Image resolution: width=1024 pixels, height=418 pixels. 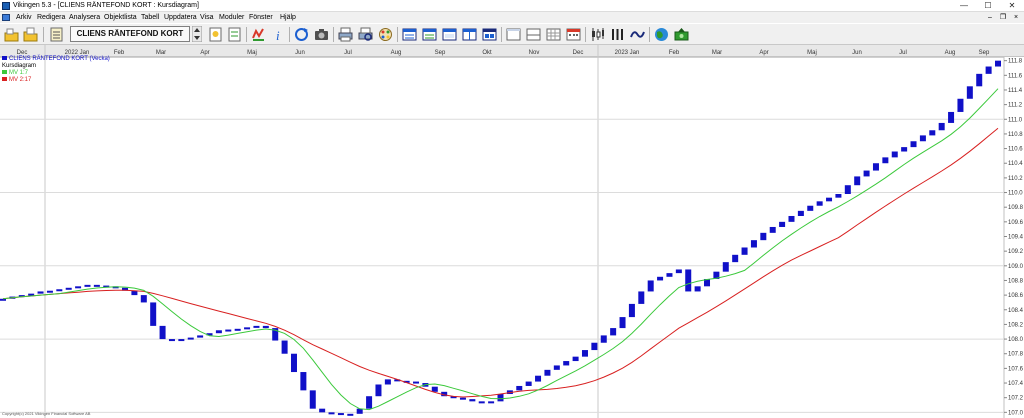 What do you see at coordinates (84, 17) in the screenshot?
I see `menu-analysera: Analysera` at bounding box center [84, 17].